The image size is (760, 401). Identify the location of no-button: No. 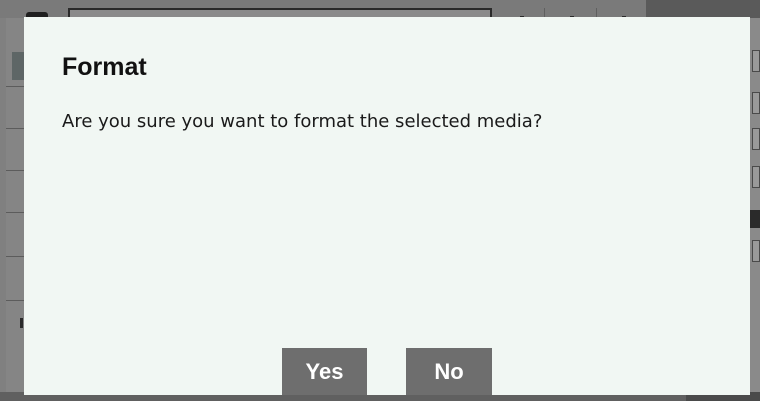
(449, 371).